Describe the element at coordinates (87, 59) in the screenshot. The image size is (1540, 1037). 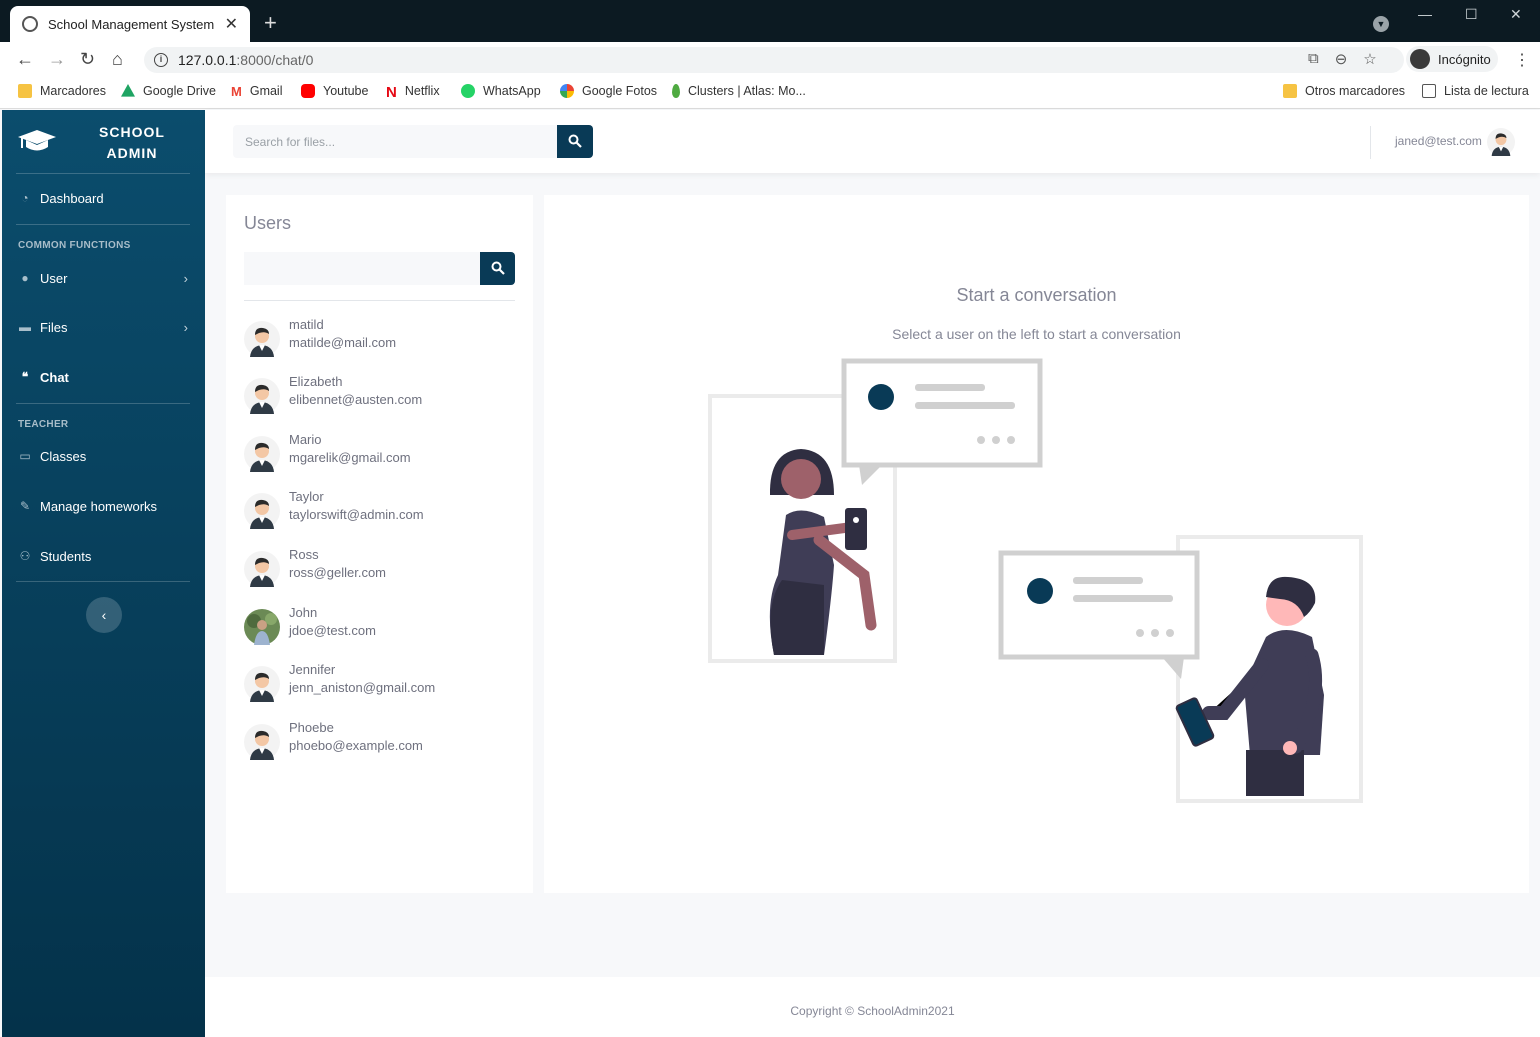
I see `reload-icon: ↻` at that location.